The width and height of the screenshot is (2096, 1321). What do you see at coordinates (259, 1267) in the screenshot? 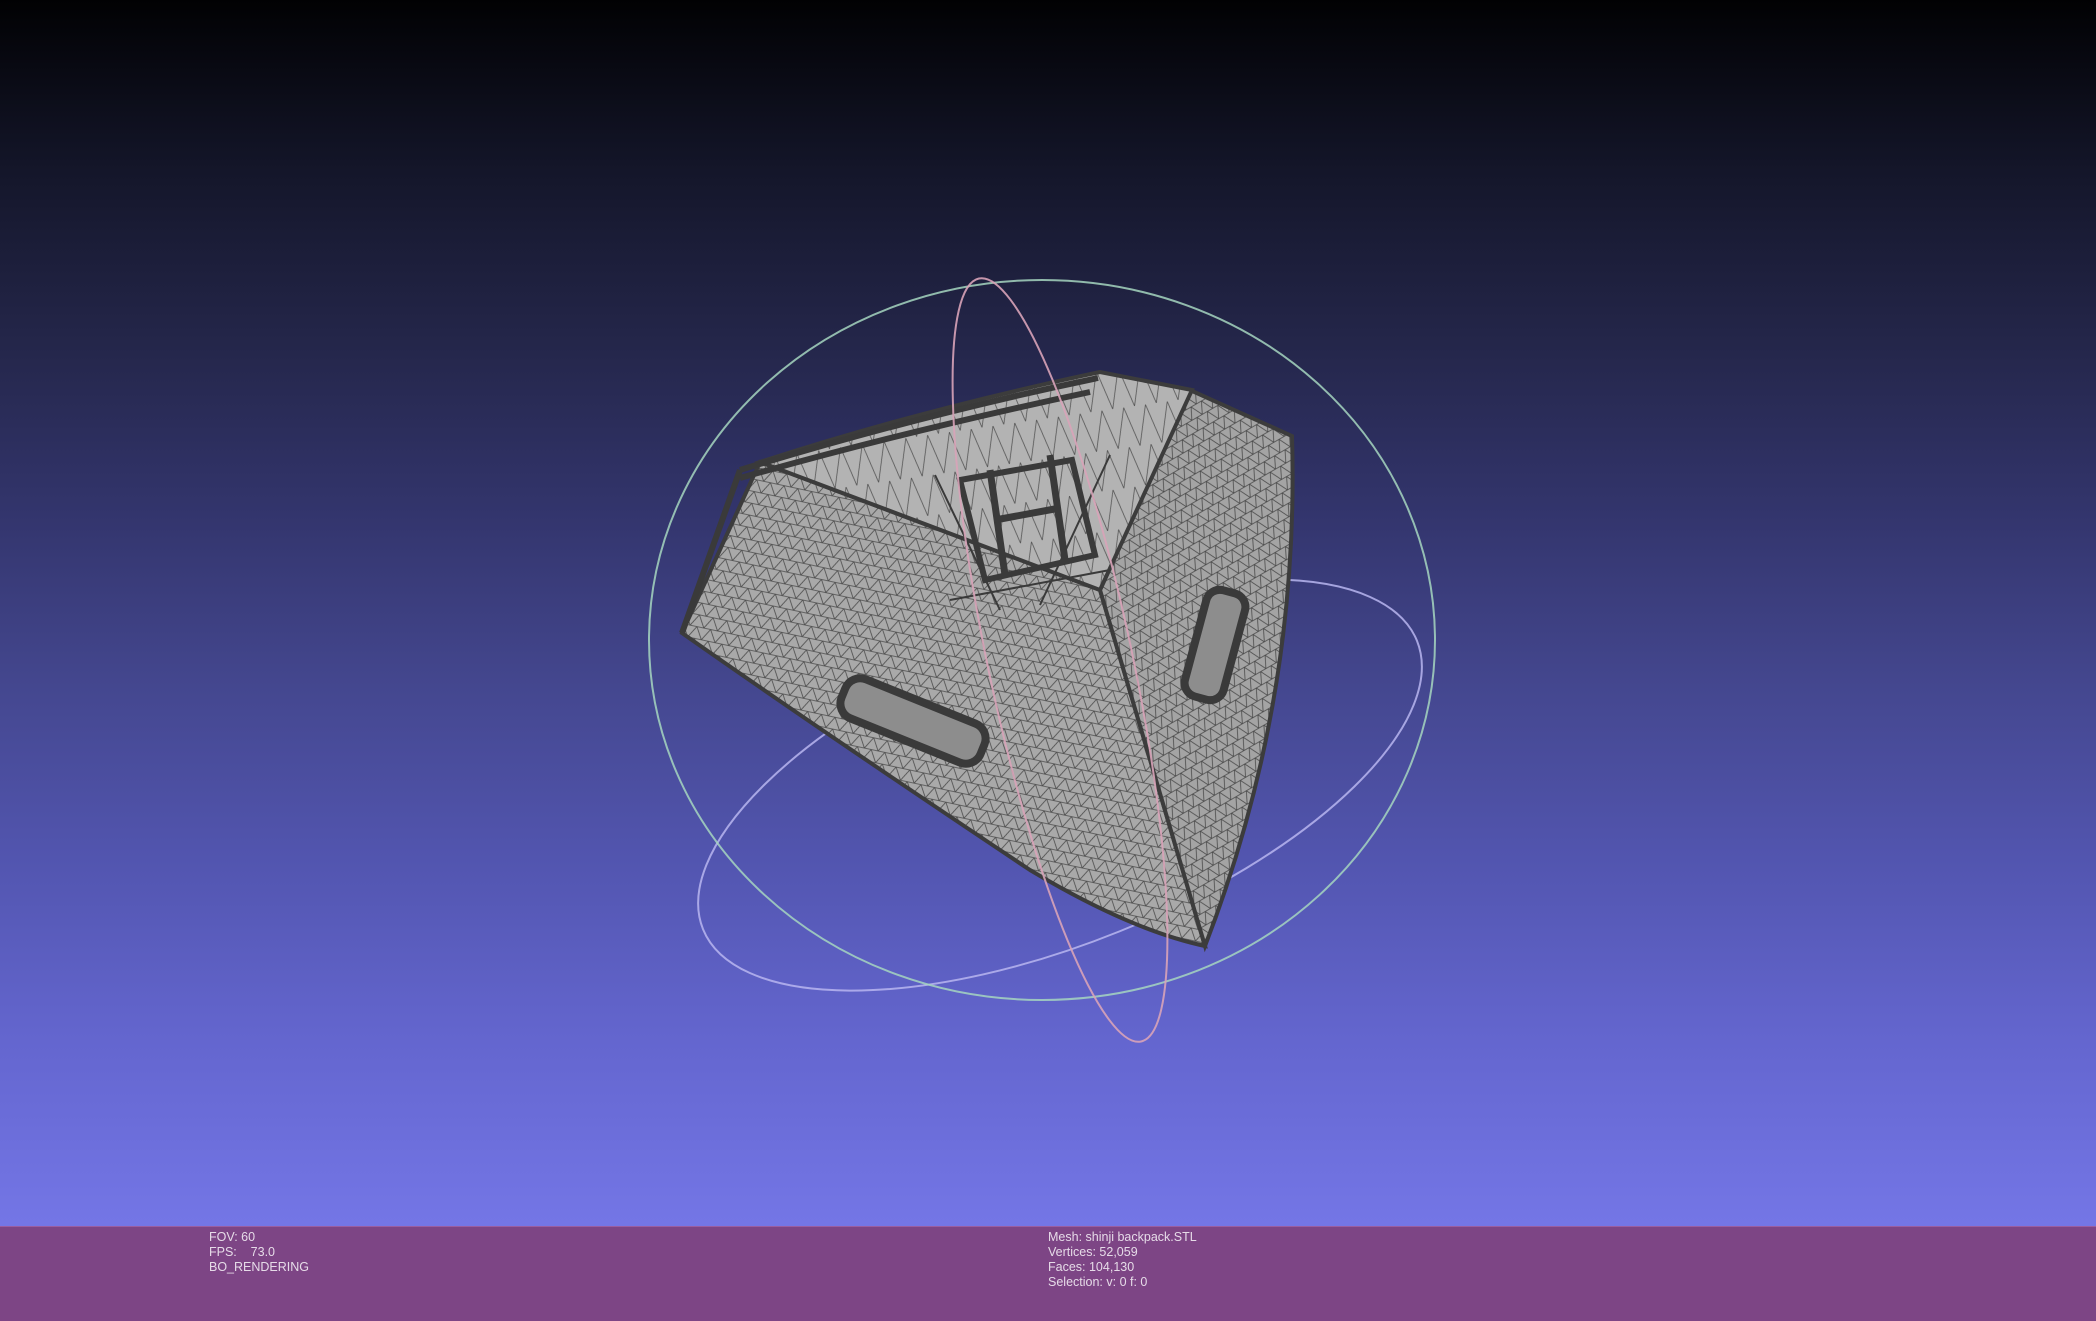
I see `render-mode: BO_RENDERING` at bounding box center [259, 1267].